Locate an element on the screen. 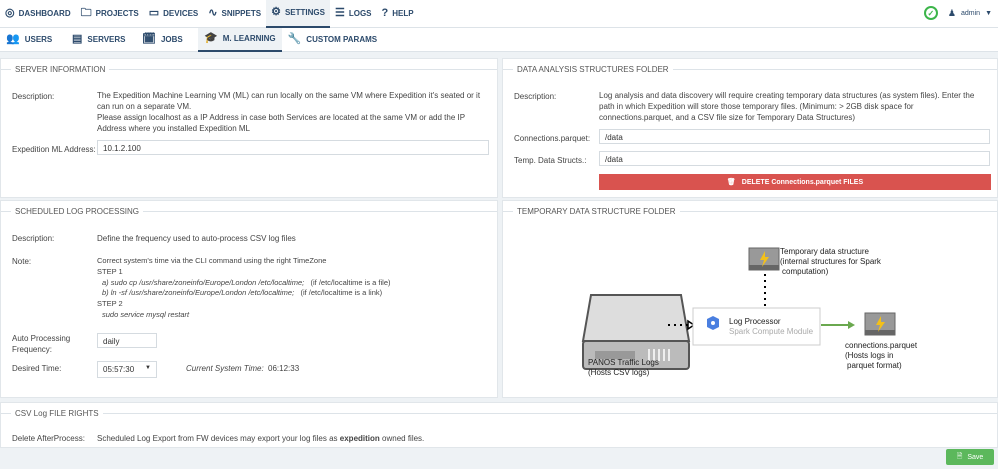 The image size is (998, 469). parquet-desc: (Hosts logs in is located at coordinates (869, 355).